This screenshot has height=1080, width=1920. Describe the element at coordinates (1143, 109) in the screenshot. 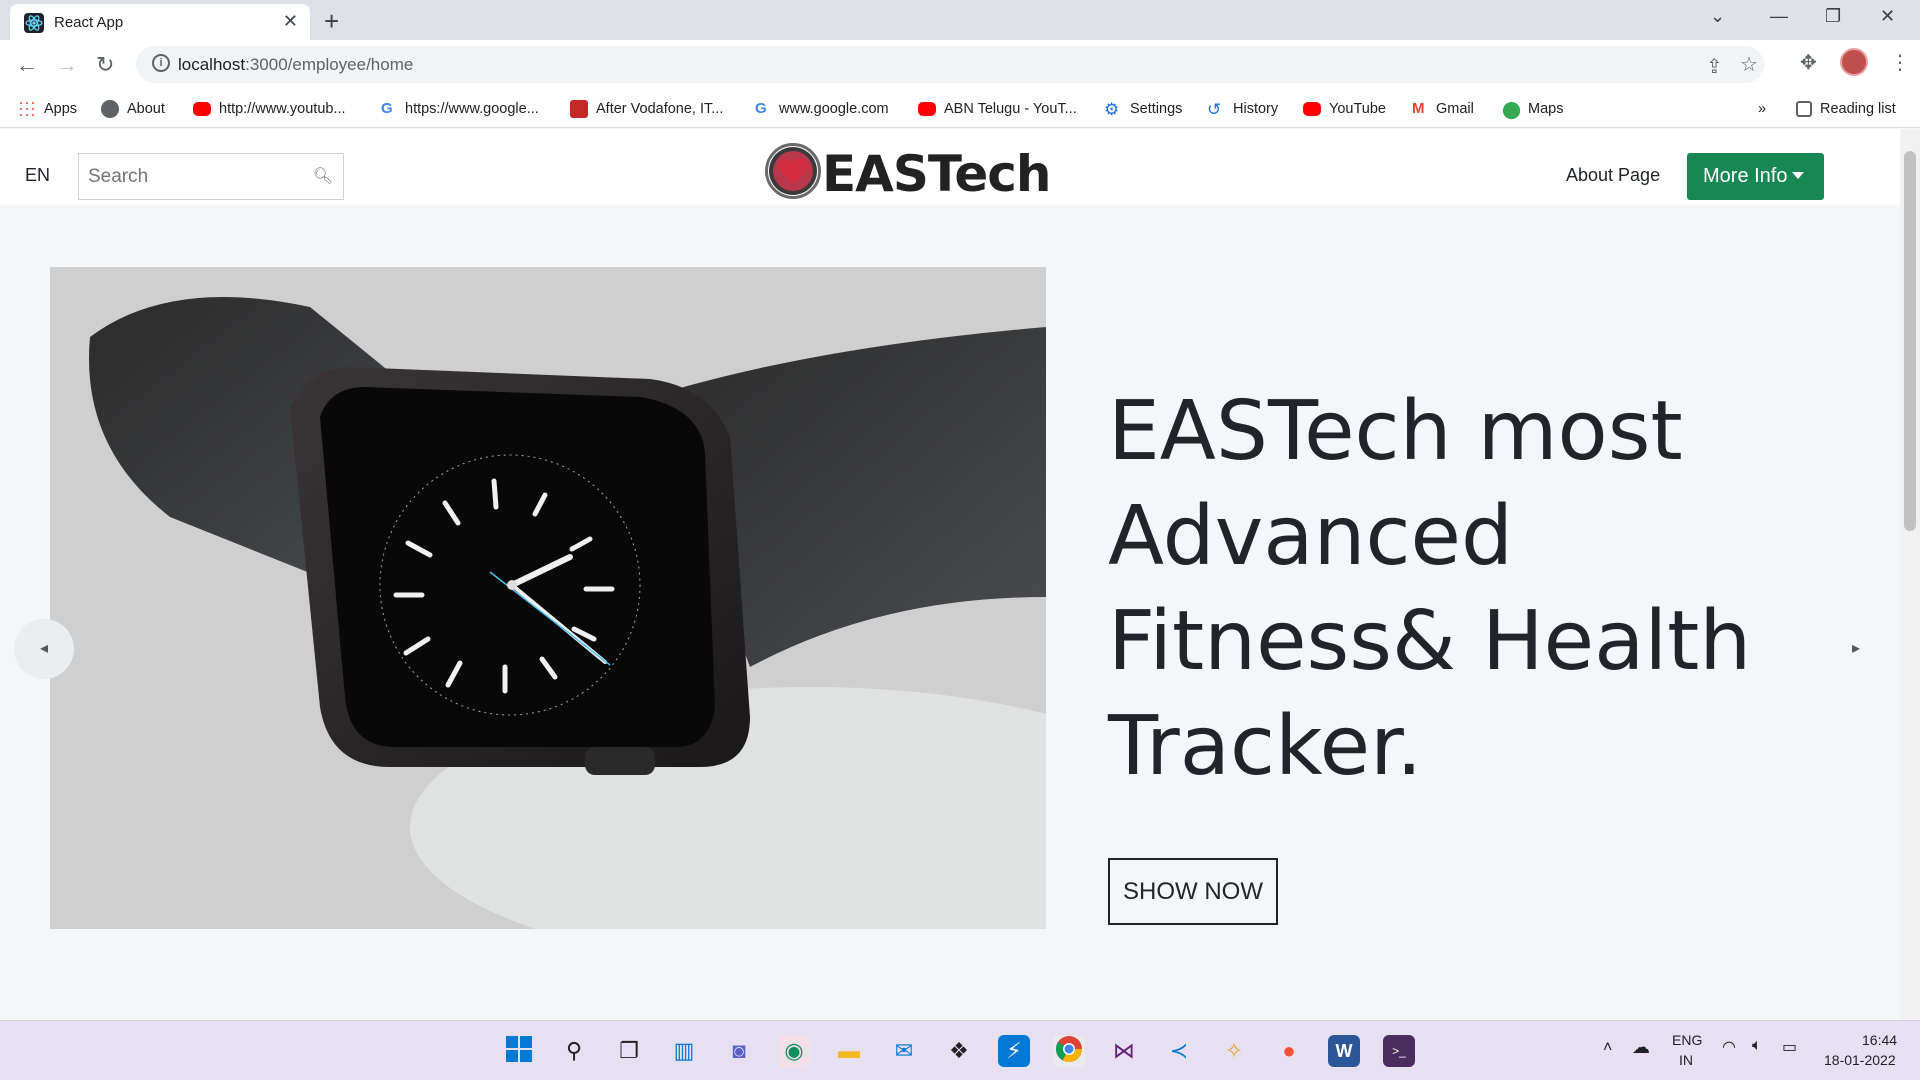

I see `bookmark-settings: ⚙ Settings` at that location.